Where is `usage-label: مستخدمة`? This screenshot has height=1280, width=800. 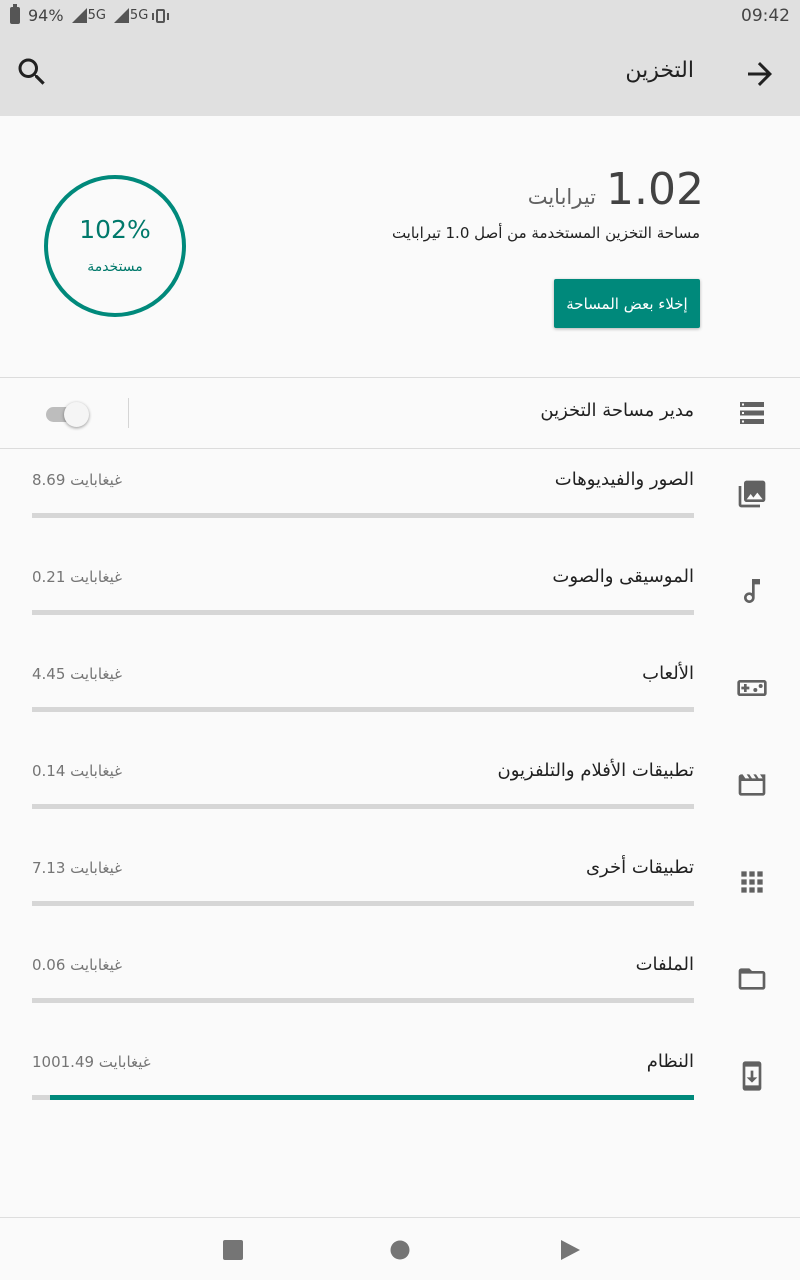 usage-label: مستخدمة is located at coordinates (115, 267).